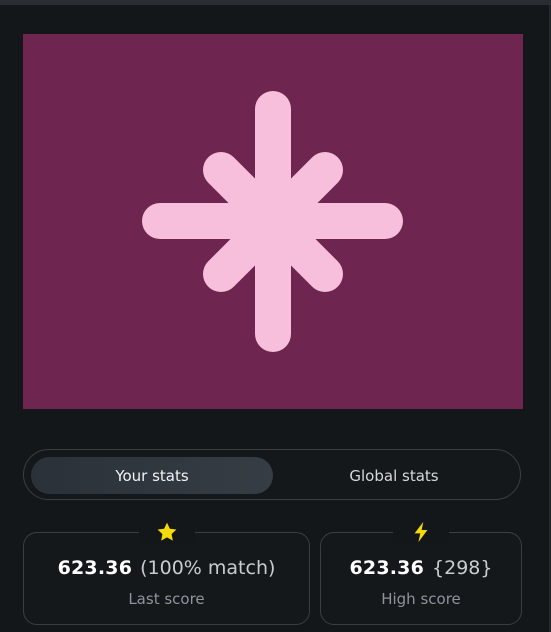  Describe the element at coordinates (95, 568) in the screenshot. I see `last-score-value: 623.36` at that location.